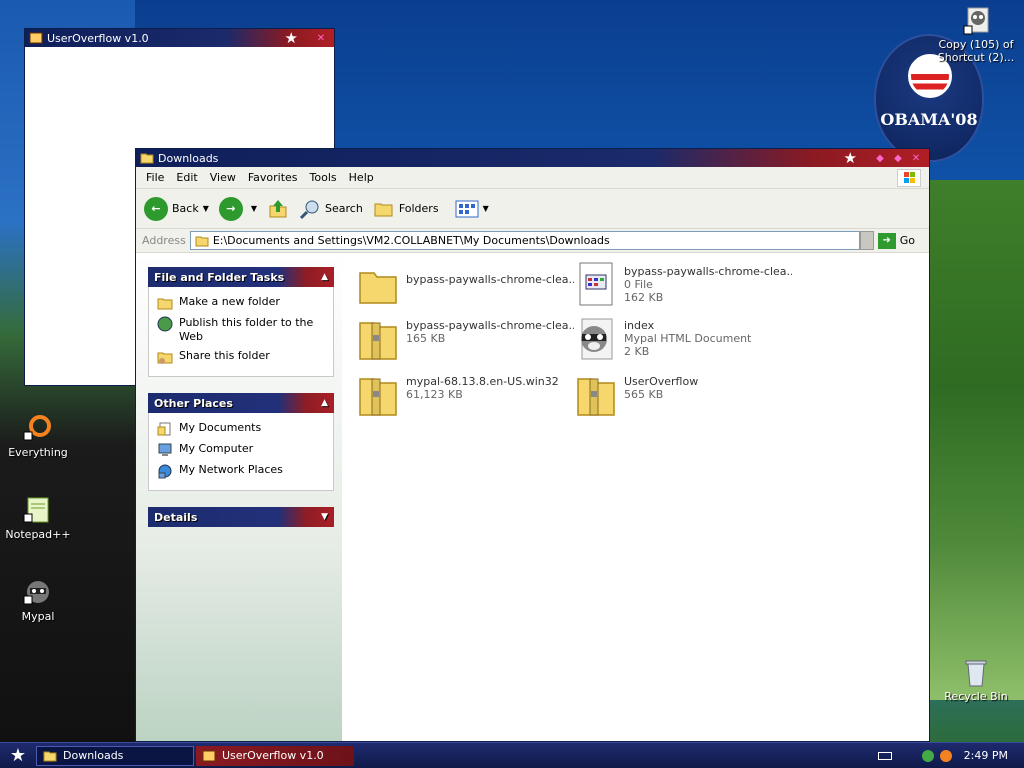 The height and width of the screenshot is (768, 1024). I want to click on taskbar: ★ Downloads UserOverflow v1.0 2:49 PM, so click(512, 755).